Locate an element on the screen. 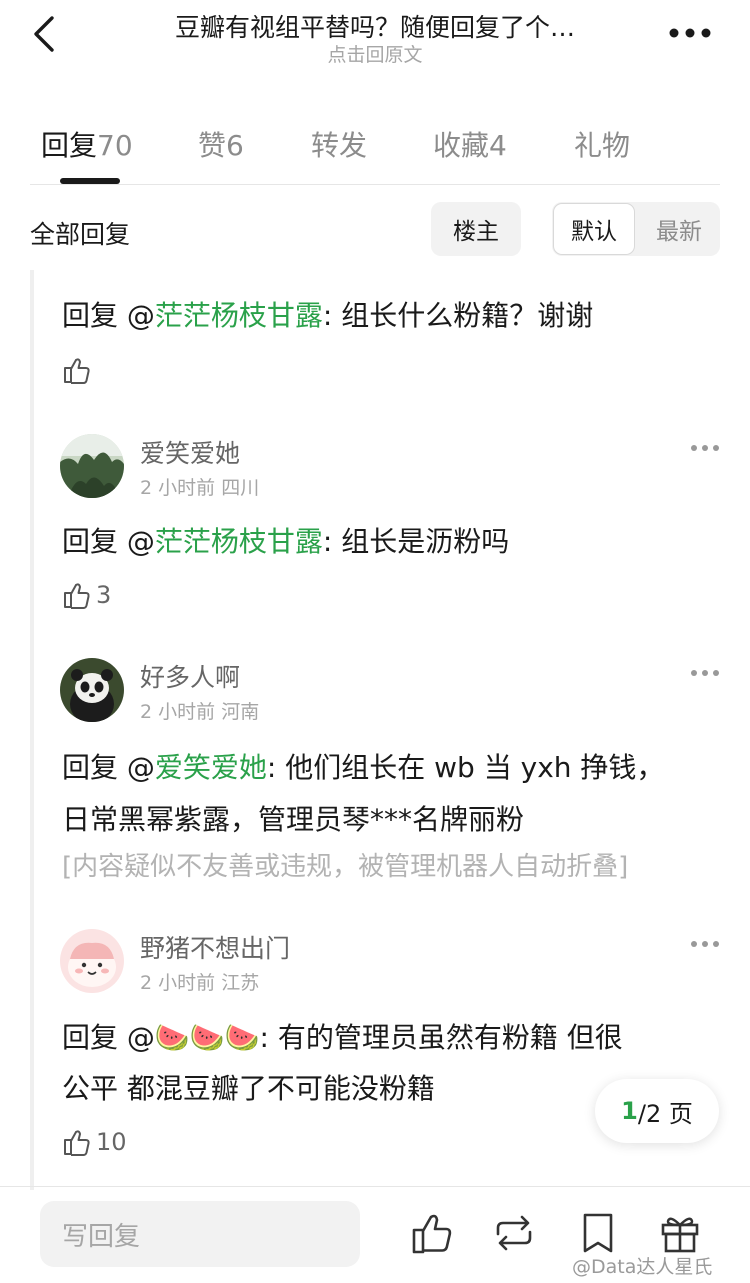 The width and height of the screenshot is (750, 1283). tab-gifts: 礼物 is located at coordinates (602, 144).